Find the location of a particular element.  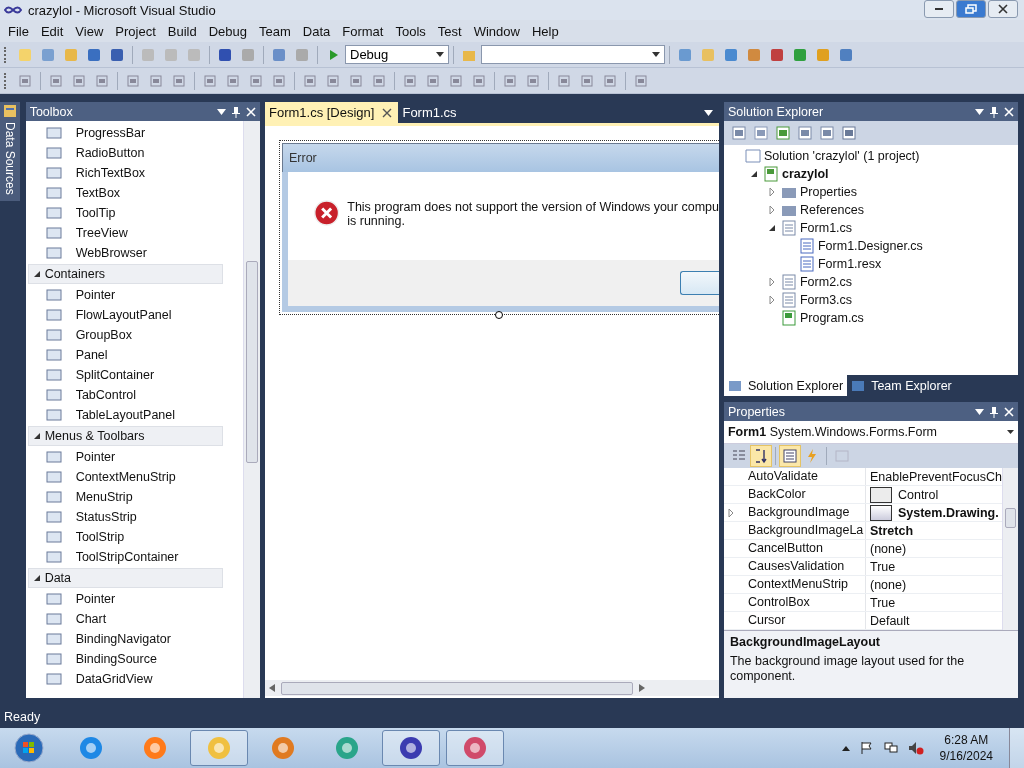

toolbox-item: Panel is located at coordinates (134, 355).